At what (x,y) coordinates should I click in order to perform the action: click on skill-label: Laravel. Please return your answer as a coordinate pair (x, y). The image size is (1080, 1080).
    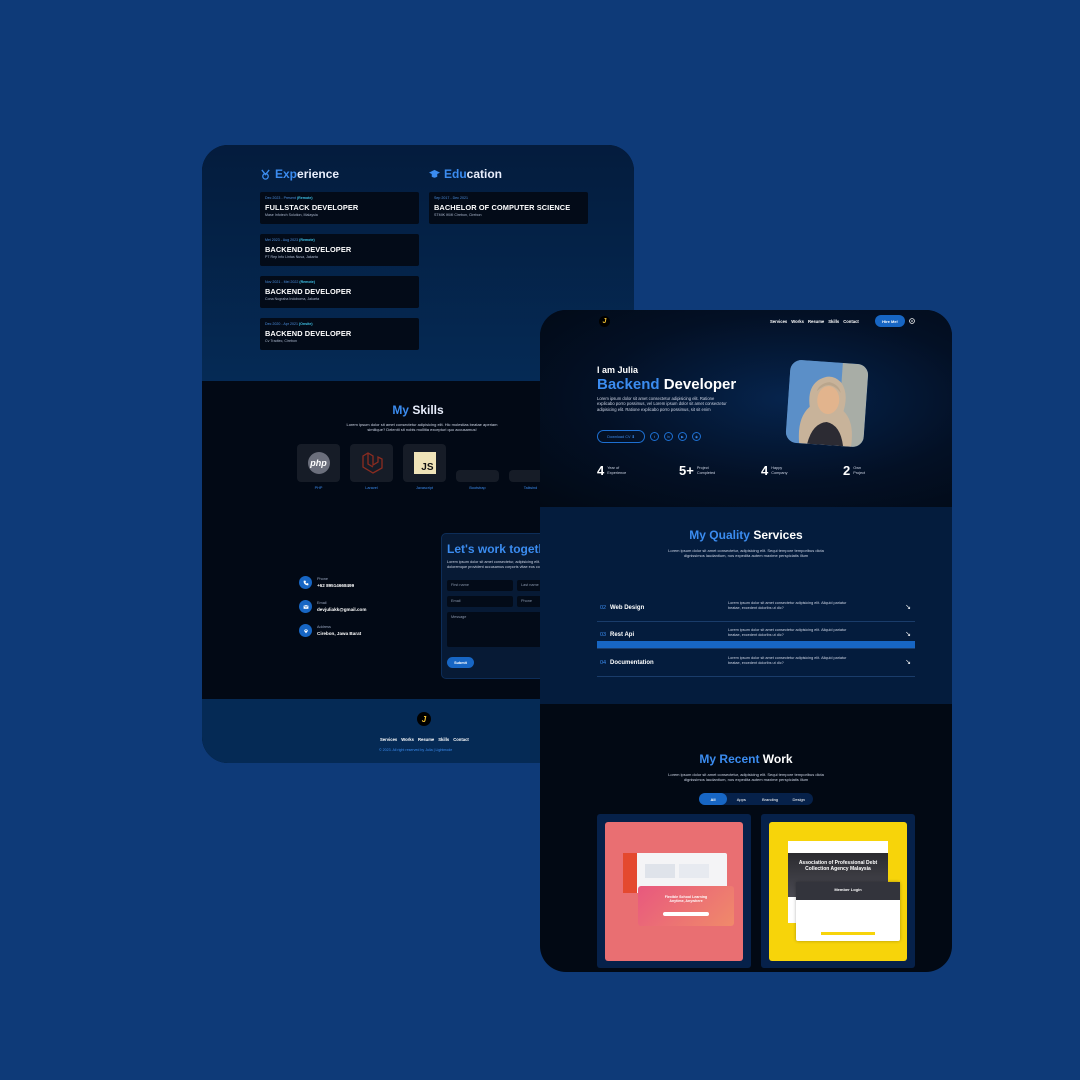
    Looking at the image, I should click on (371, 488).